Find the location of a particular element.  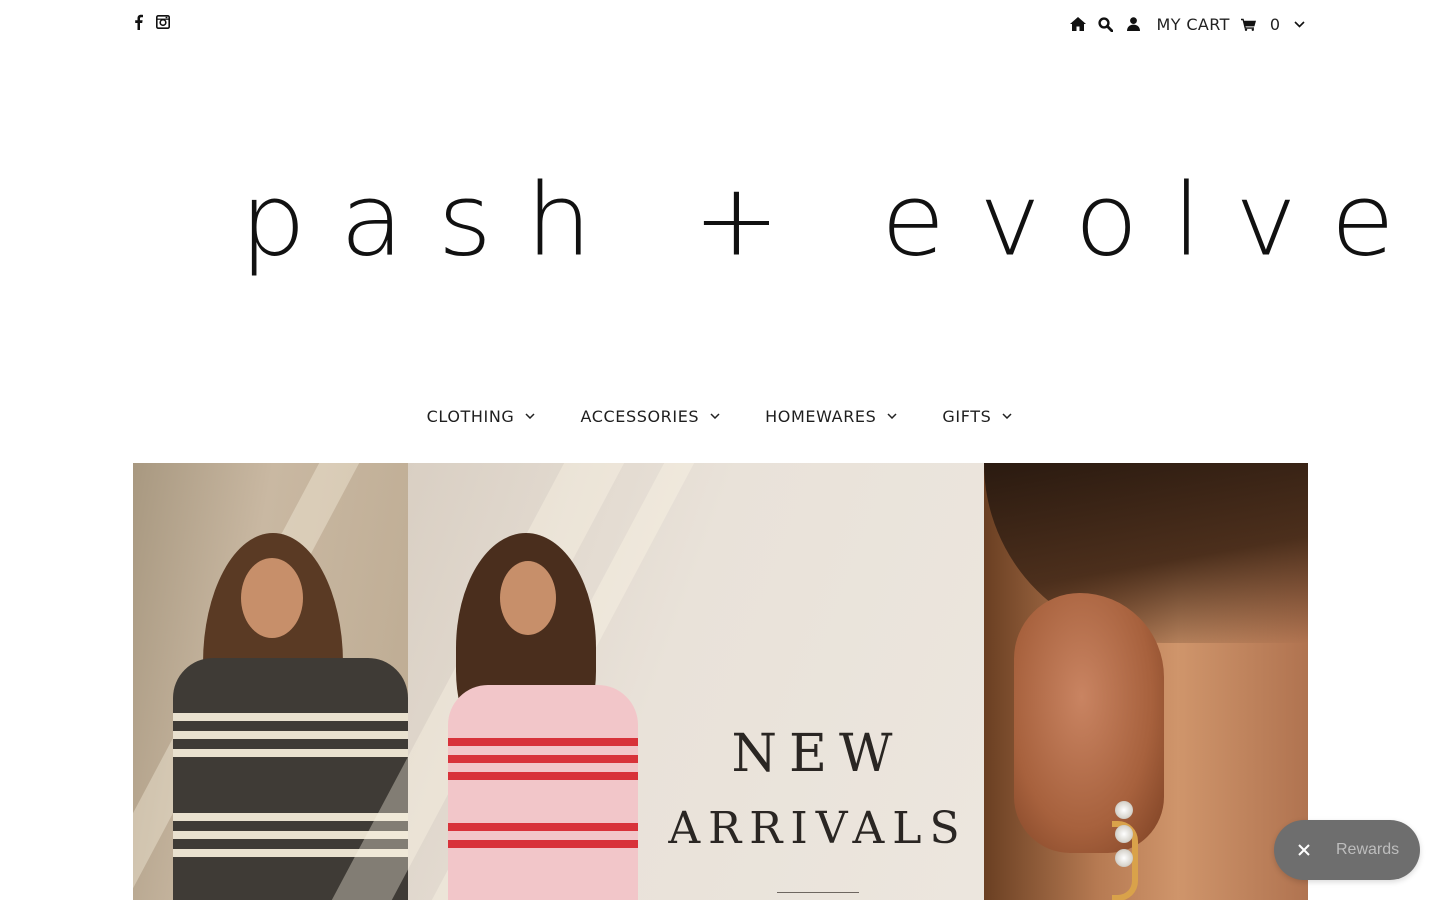

nav-item-accessories: ACCESSORIES is located at coordinates (650, 416).